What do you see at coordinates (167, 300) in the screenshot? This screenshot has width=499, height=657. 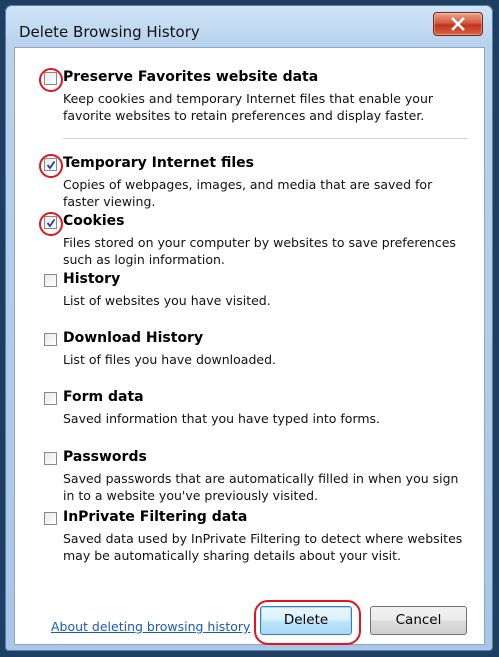 I see `option-description: List of websites you have visited.` at bounding box center [167, 300].